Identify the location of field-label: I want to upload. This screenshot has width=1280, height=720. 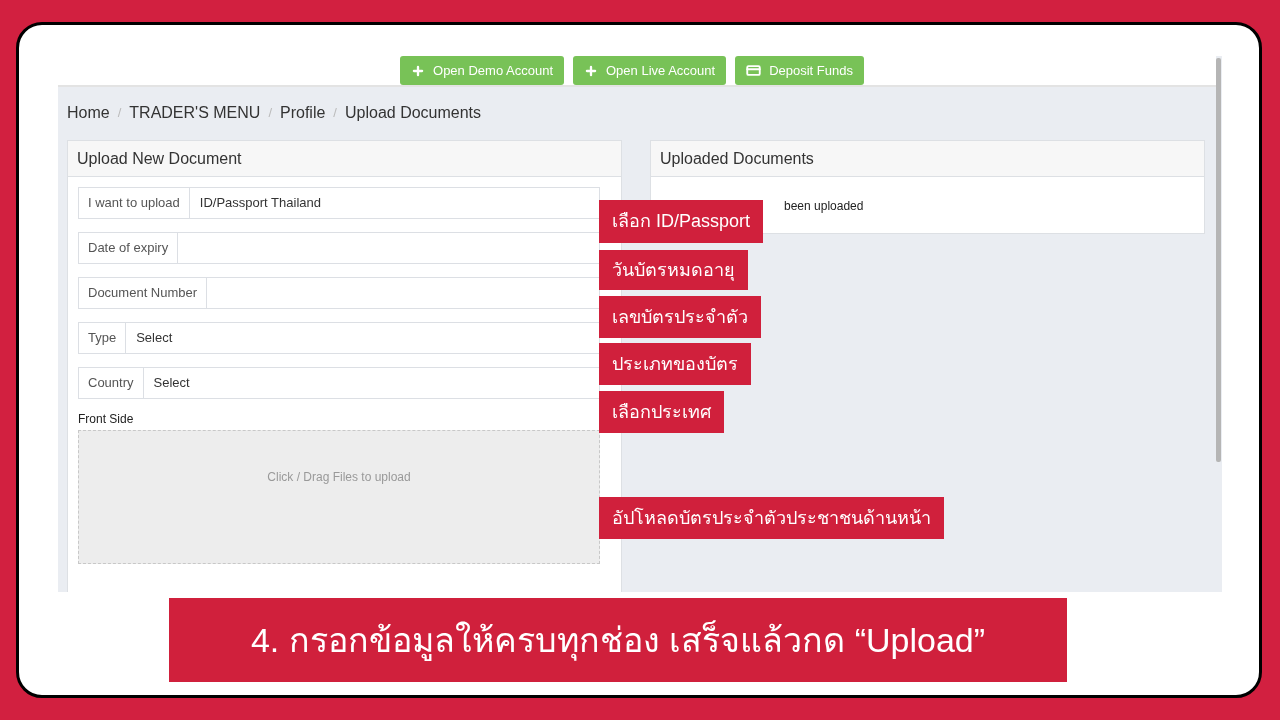
(134, 203).